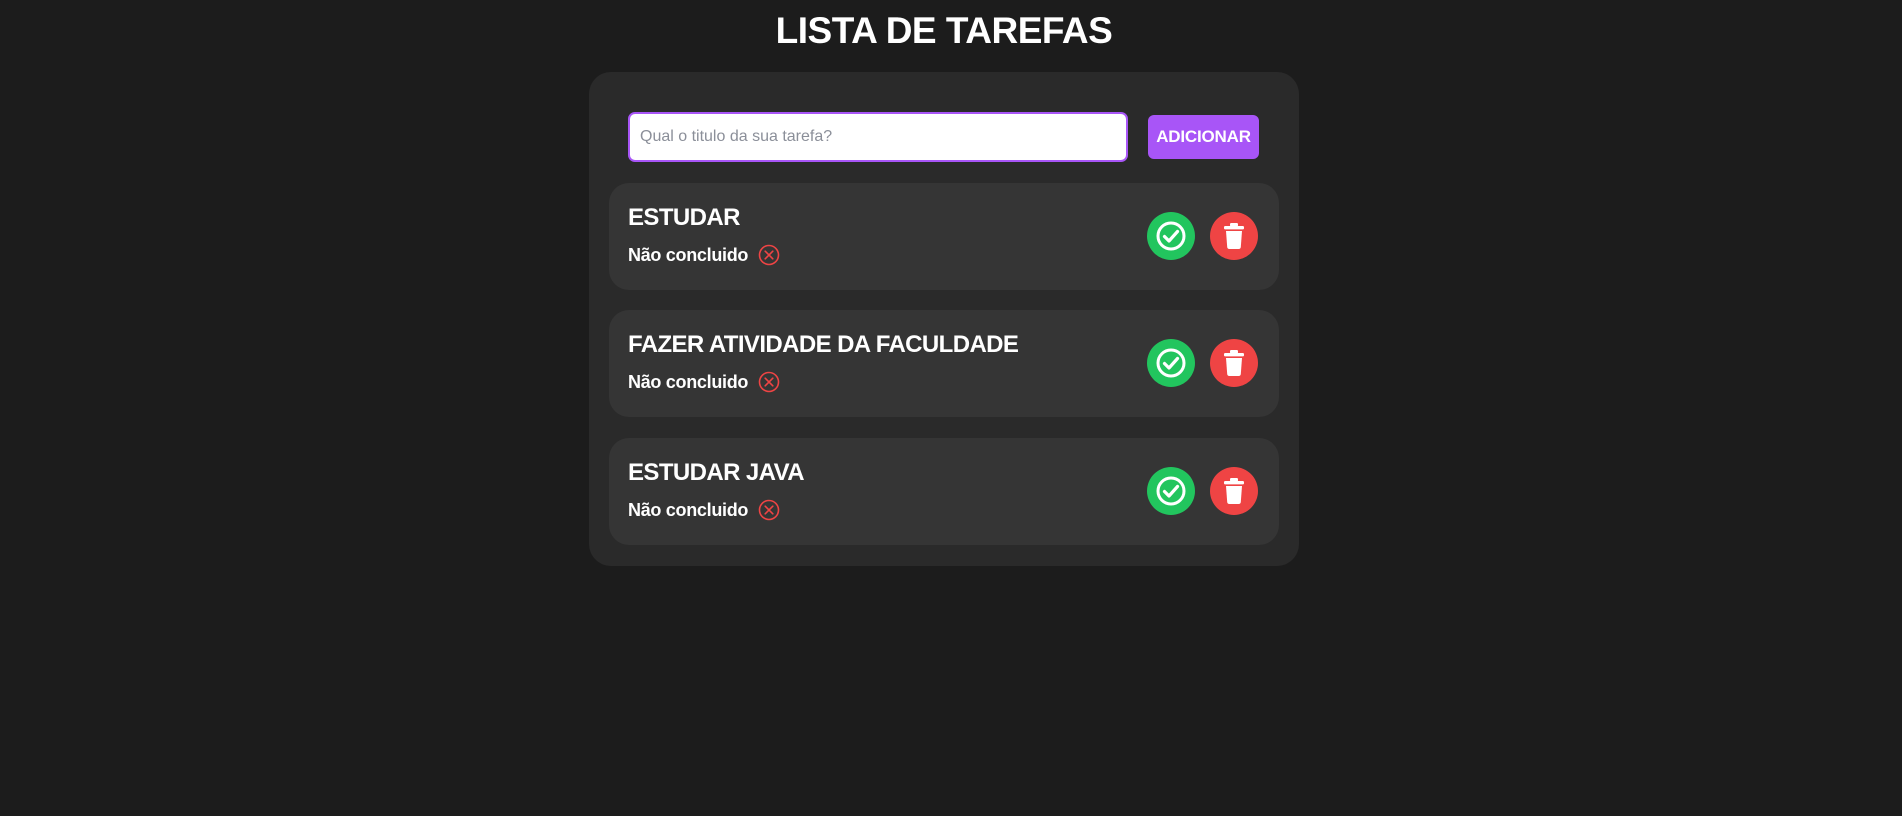 Image resolution: width=1902 pixels, height=816 pixels. Describe the element at coordinates (823, 344) in the screenshot. I see `task-title: FAZER ATIVIDADE DA FACULDADE` at that location.